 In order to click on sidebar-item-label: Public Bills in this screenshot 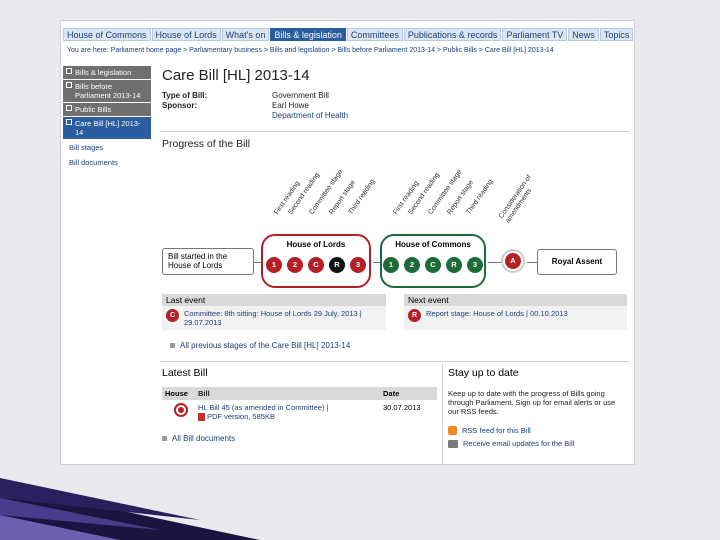, I will do `click(93, 109)`.